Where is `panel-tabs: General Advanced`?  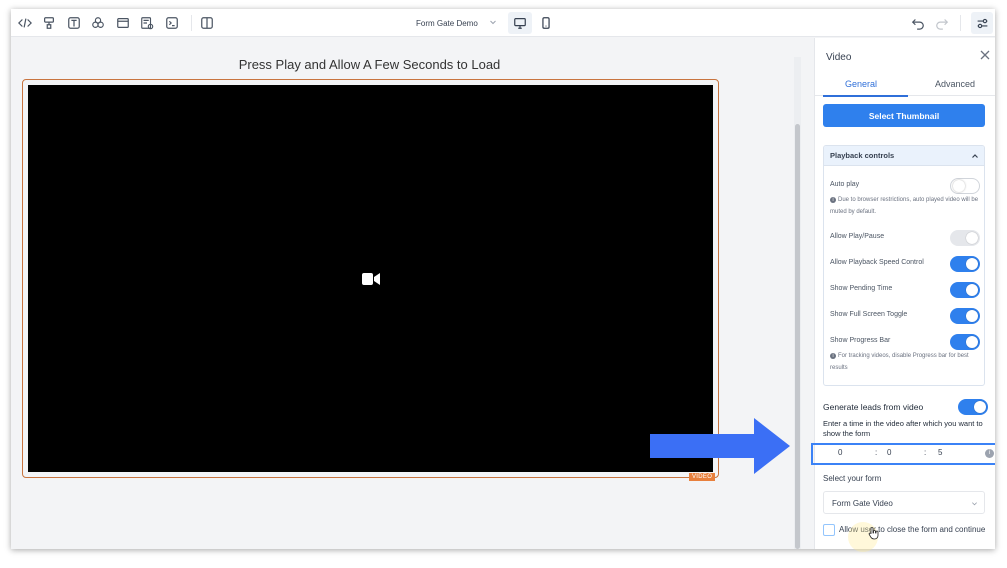
panel-tabs: General Advanced is located at coordinates (905, 85).